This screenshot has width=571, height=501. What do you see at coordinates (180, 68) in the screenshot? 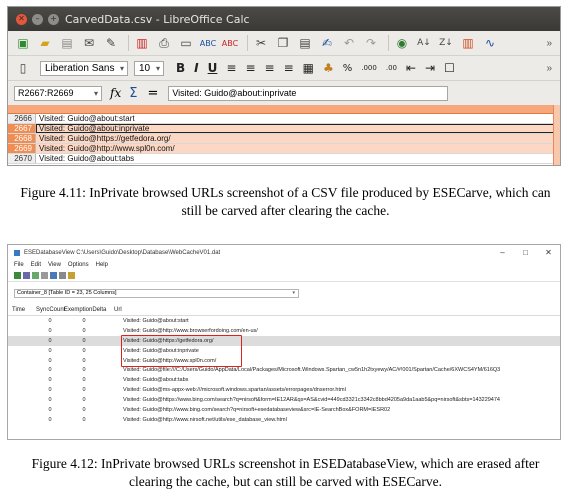
I see `bold-icon: B` at bounding box center [180, 68].